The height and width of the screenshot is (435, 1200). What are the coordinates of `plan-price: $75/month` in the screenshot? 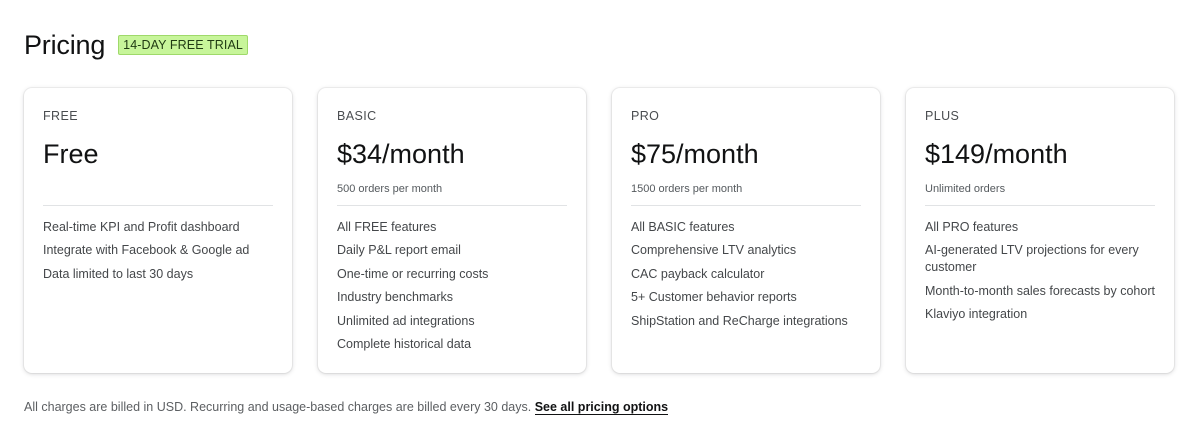 It's located at (695, 154).